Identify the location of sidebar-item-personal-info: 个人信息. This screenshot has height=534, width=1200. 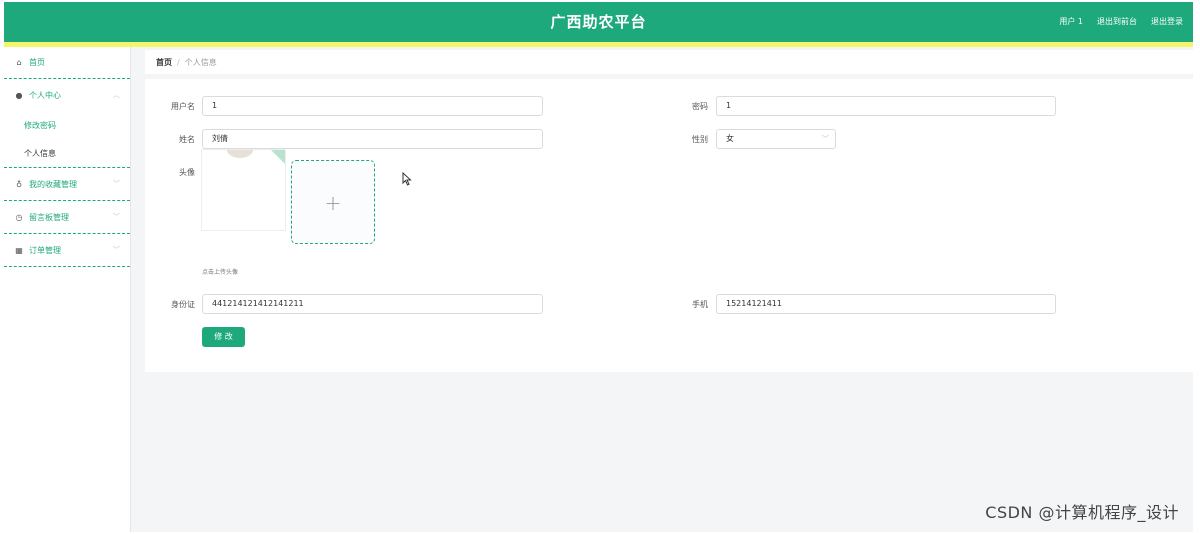
(67, 153).